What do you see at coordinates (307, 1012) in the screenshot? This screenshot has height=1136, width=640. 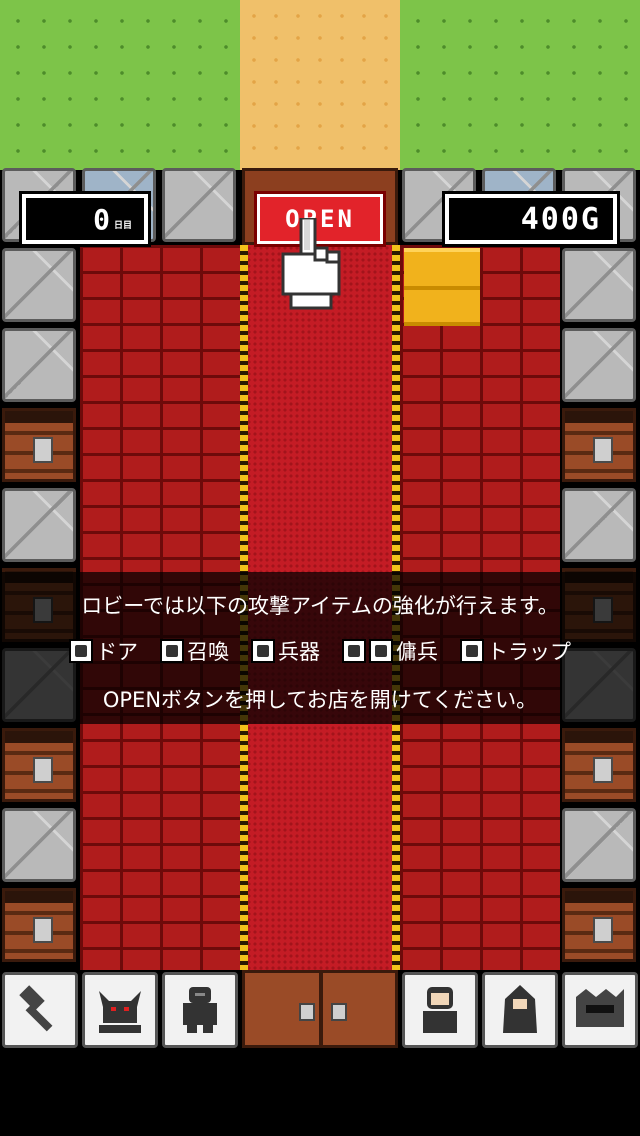 I see `door-handle-left` at bounding box center [307, 1012].